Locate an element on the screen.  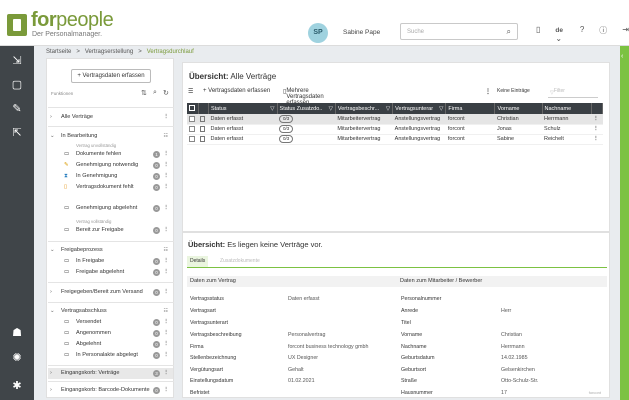
tree-item-personalakte: ▭ In Personalakte abgelegt 0 ⋮ is located at coordinates (110, 355).